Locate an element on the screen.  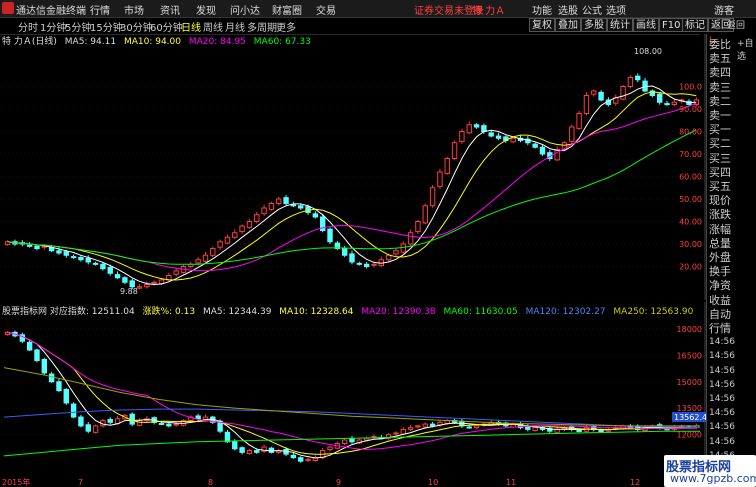
quote-panel-label: 换手 is located at coordinates (720, 272).